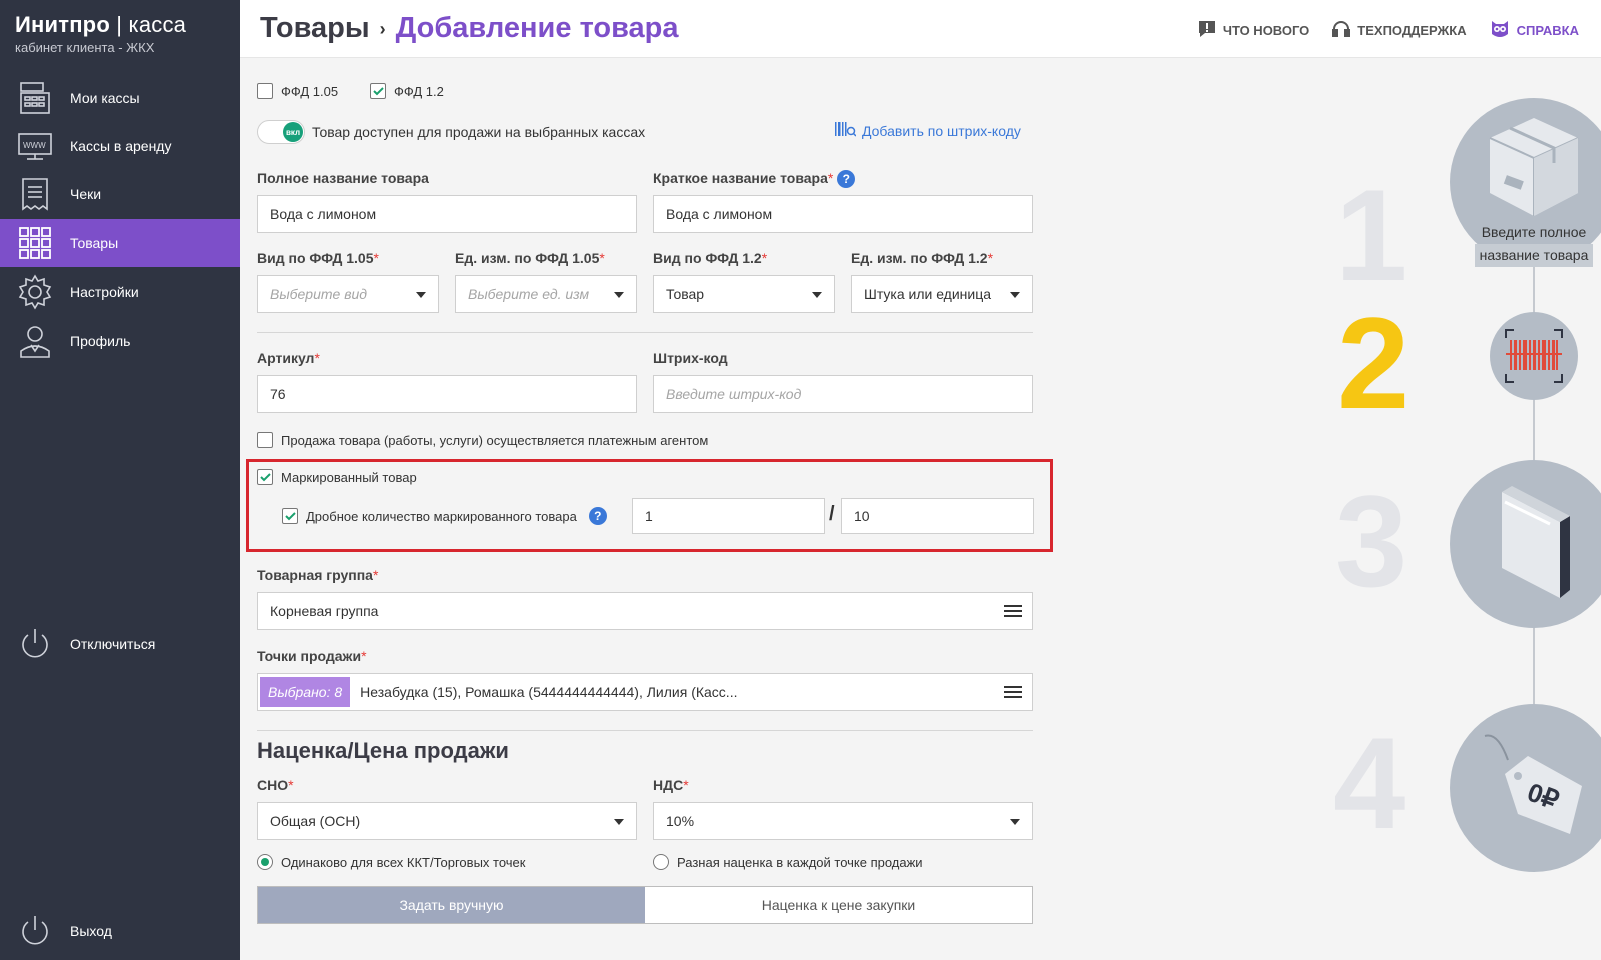 Image resolution: width=1601 pixels, height=960 pixels. What do you see at coordinates (265, 91) in the screenshot?
I see `ffd105-checkbox` at bounding box center [265, 91].